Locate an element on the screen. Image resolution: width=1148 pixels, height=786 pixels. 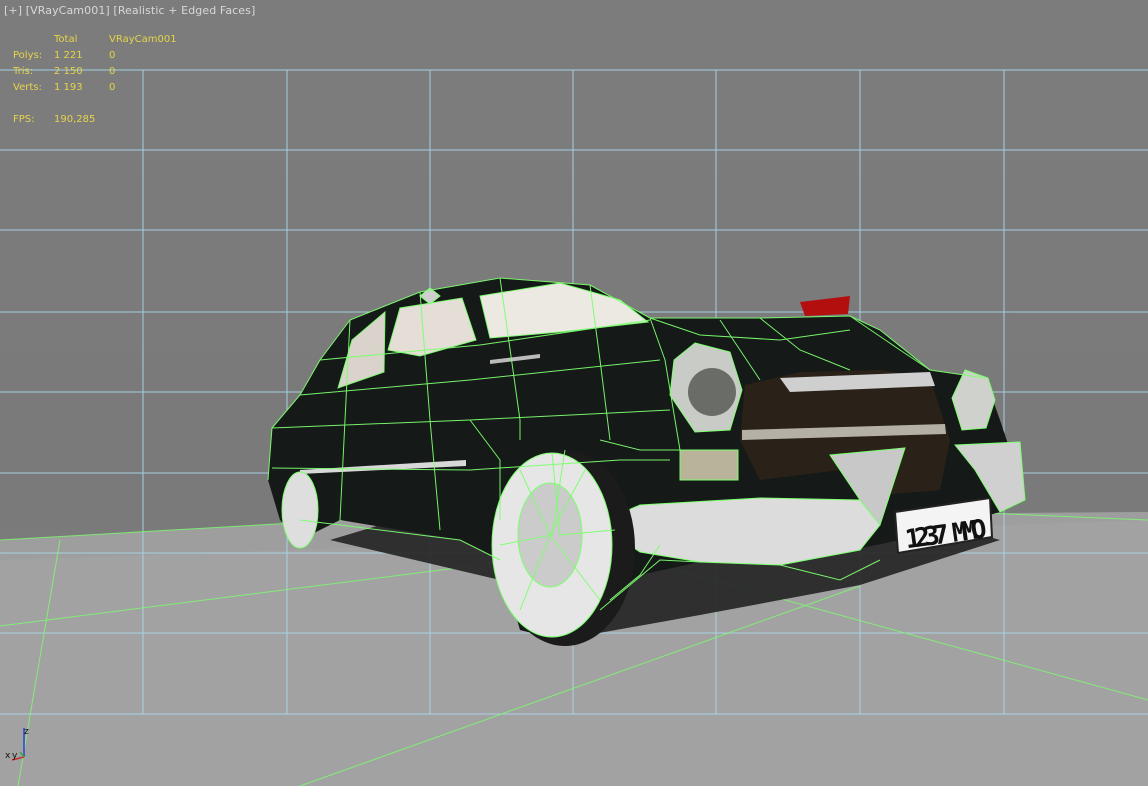
stats-label: Verts: is located at coordinates (27, 87).